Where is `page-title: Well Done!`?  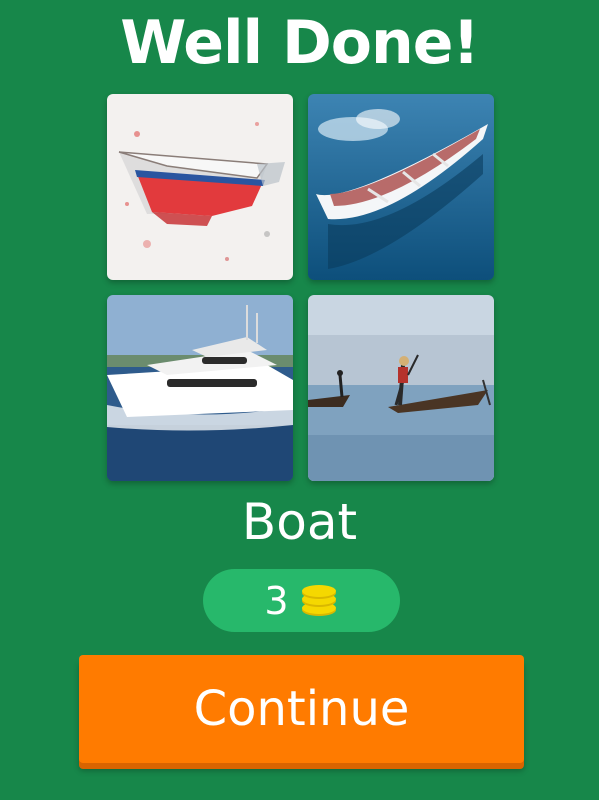 page-title: Well Done! is located at coordinates (300, 43).